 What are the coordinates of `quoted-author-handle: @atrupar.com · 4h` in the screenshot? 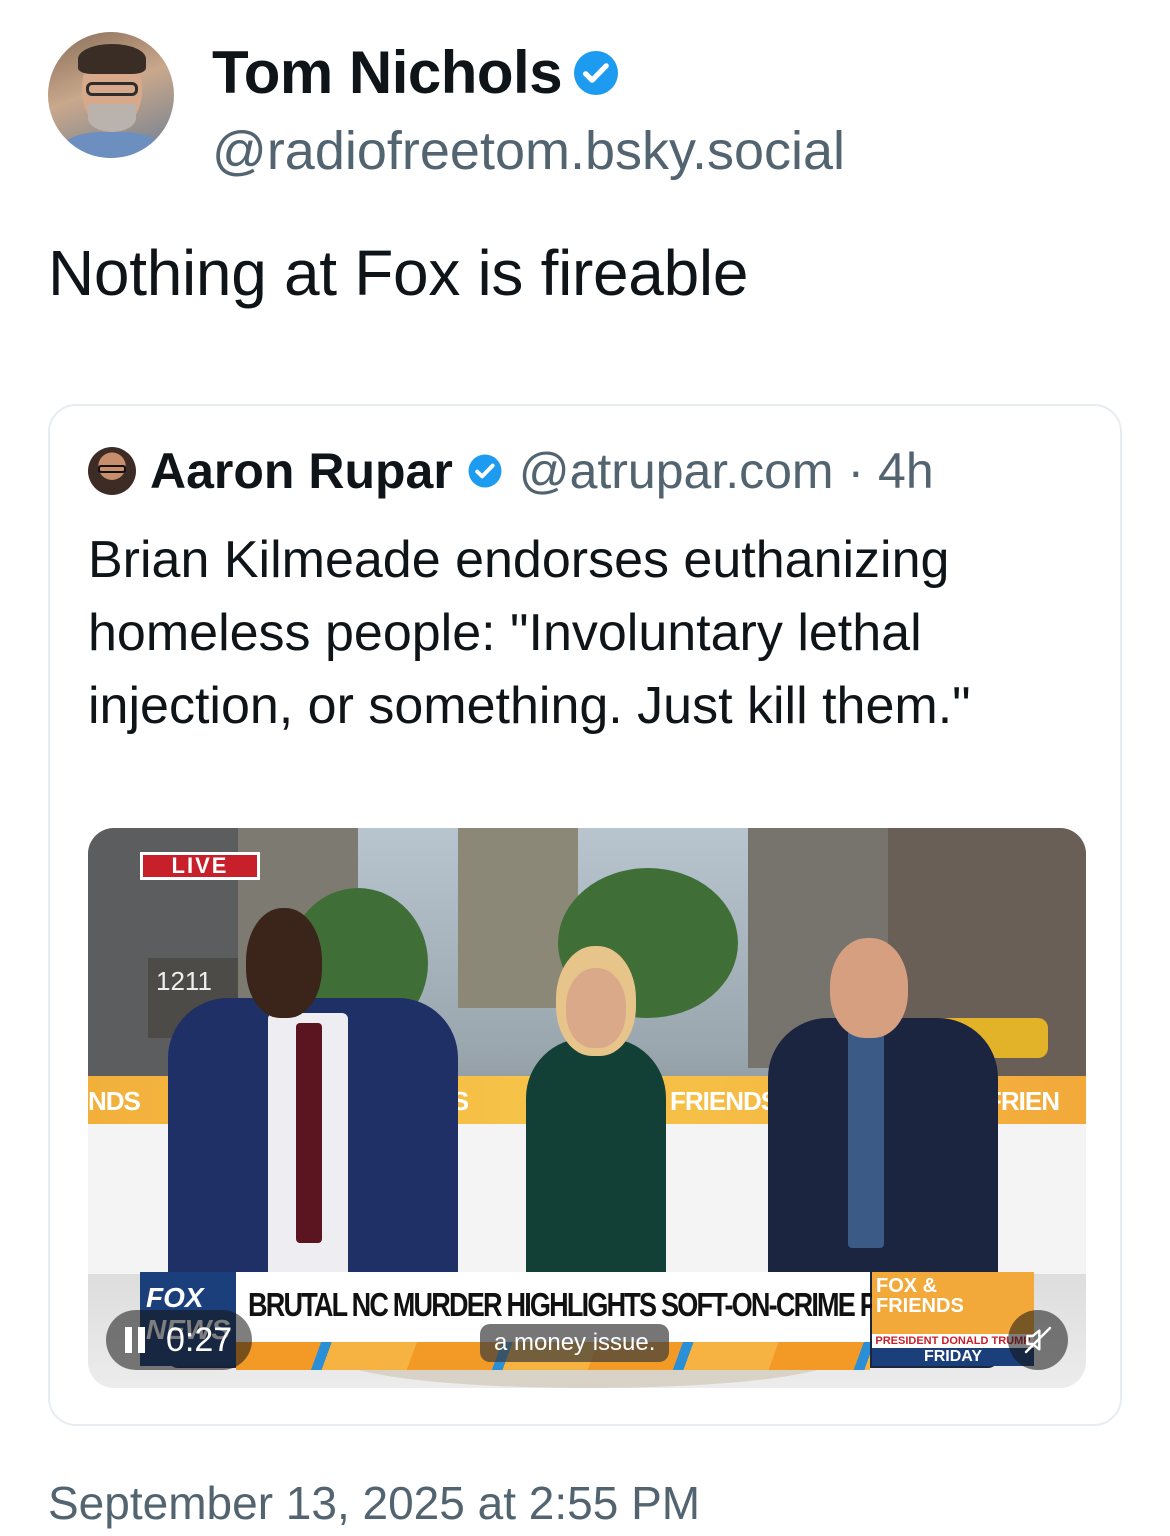 It's located at (726, 471).